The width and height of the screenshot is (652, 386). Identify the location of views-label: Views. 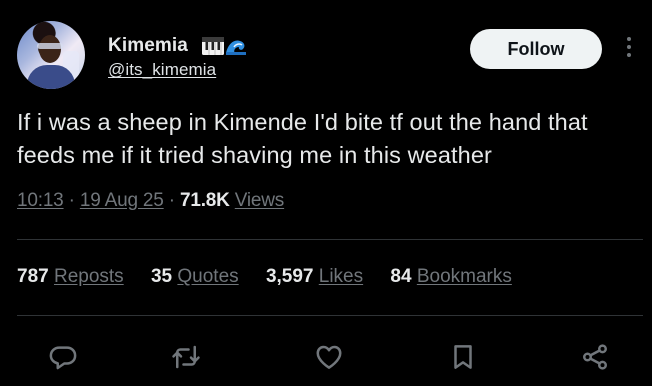
(260, 200).